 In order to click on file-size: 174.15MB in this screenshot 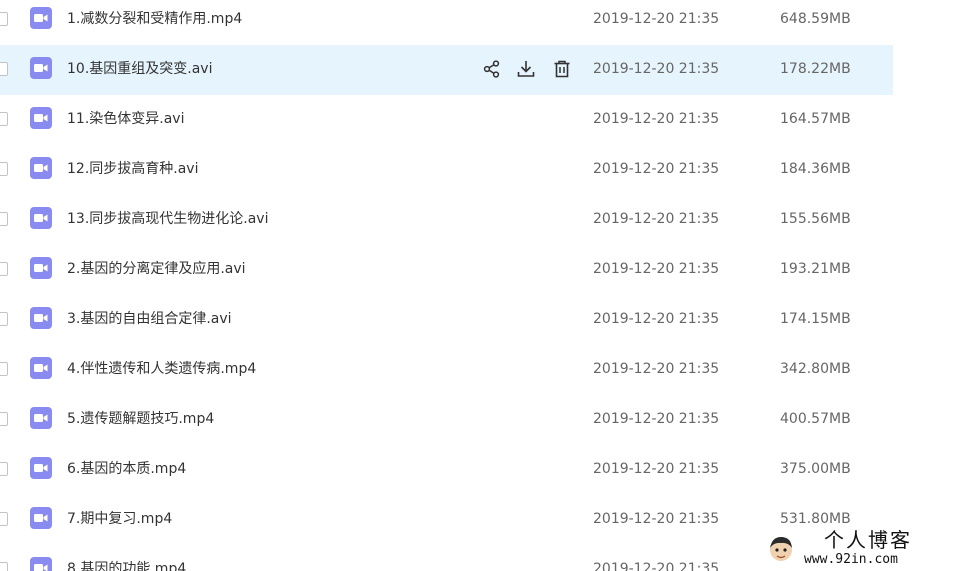, I will do `click(815, 319)`.